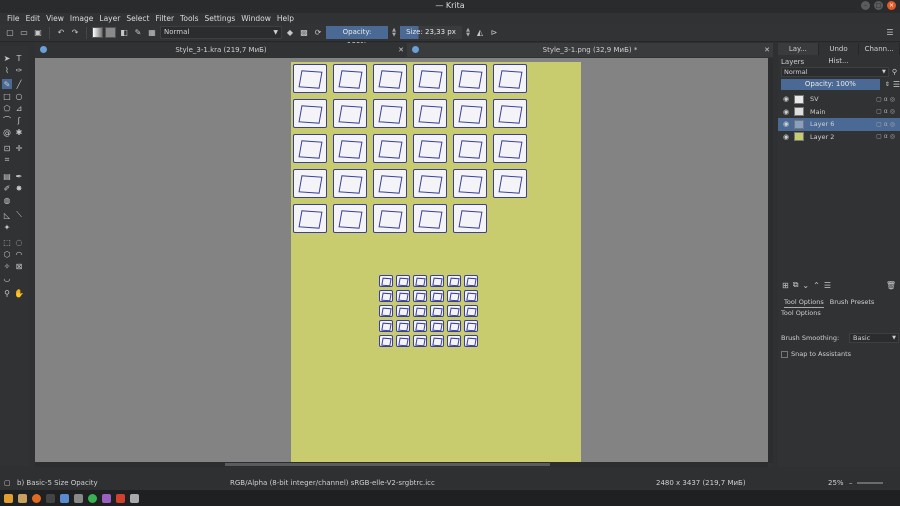 This screenshot has width=900, height=506. What do you see at coordinates (7, 70) in the screenshot?
I see `edit-shapes-icon: ⌇` at bounding box center [7, 70].